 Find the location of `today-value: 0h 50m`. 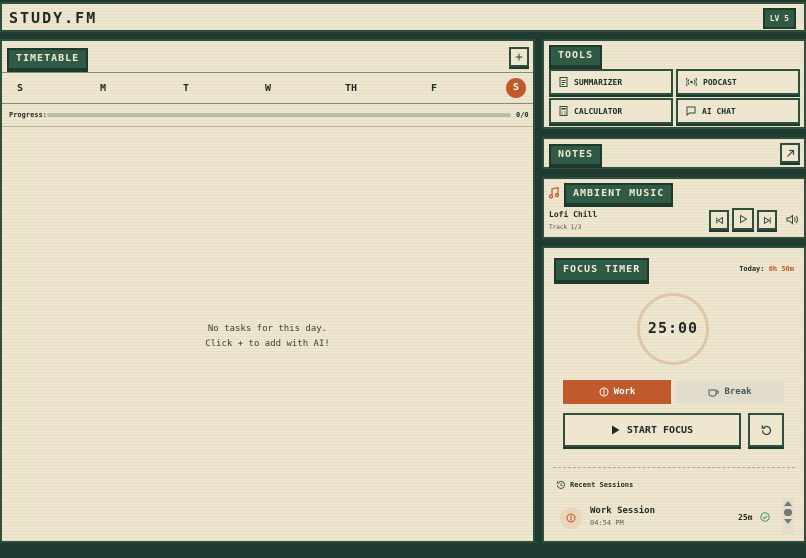

today-value: 0h 50m is located at coordinates (781, 269).